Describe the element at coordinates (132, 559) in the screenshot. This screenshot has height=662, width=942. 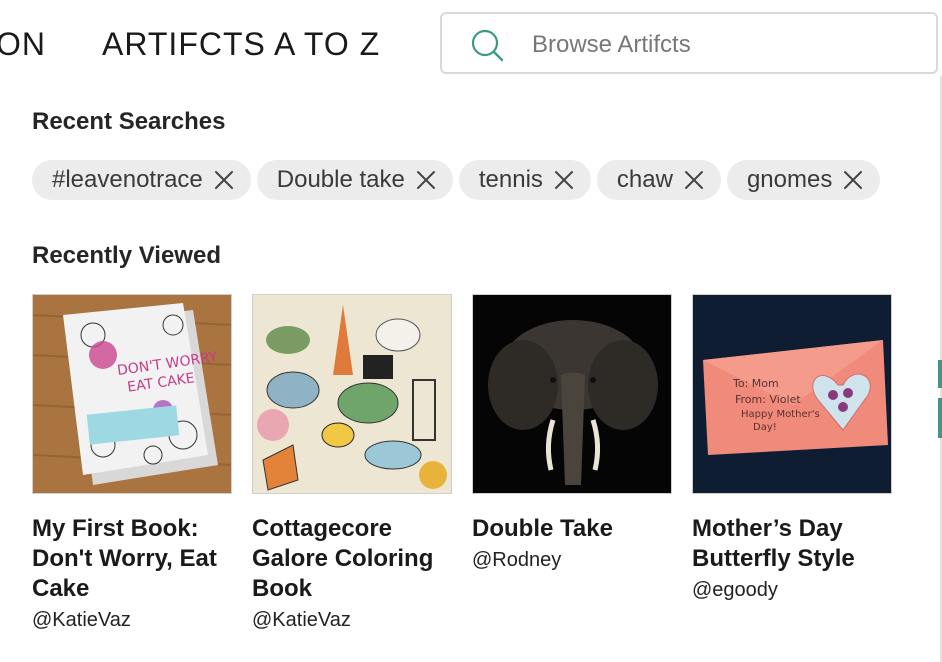
I see `artifact-title: My First Book: Don't Worry, Eat Cake` at that location.